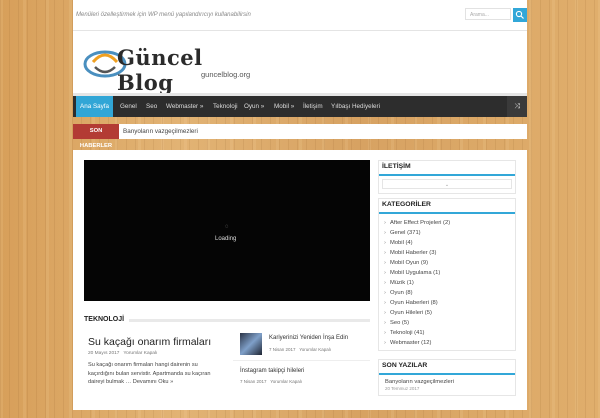  I want to click on category-item: Mobil Haberler (3), so click(449, 253).